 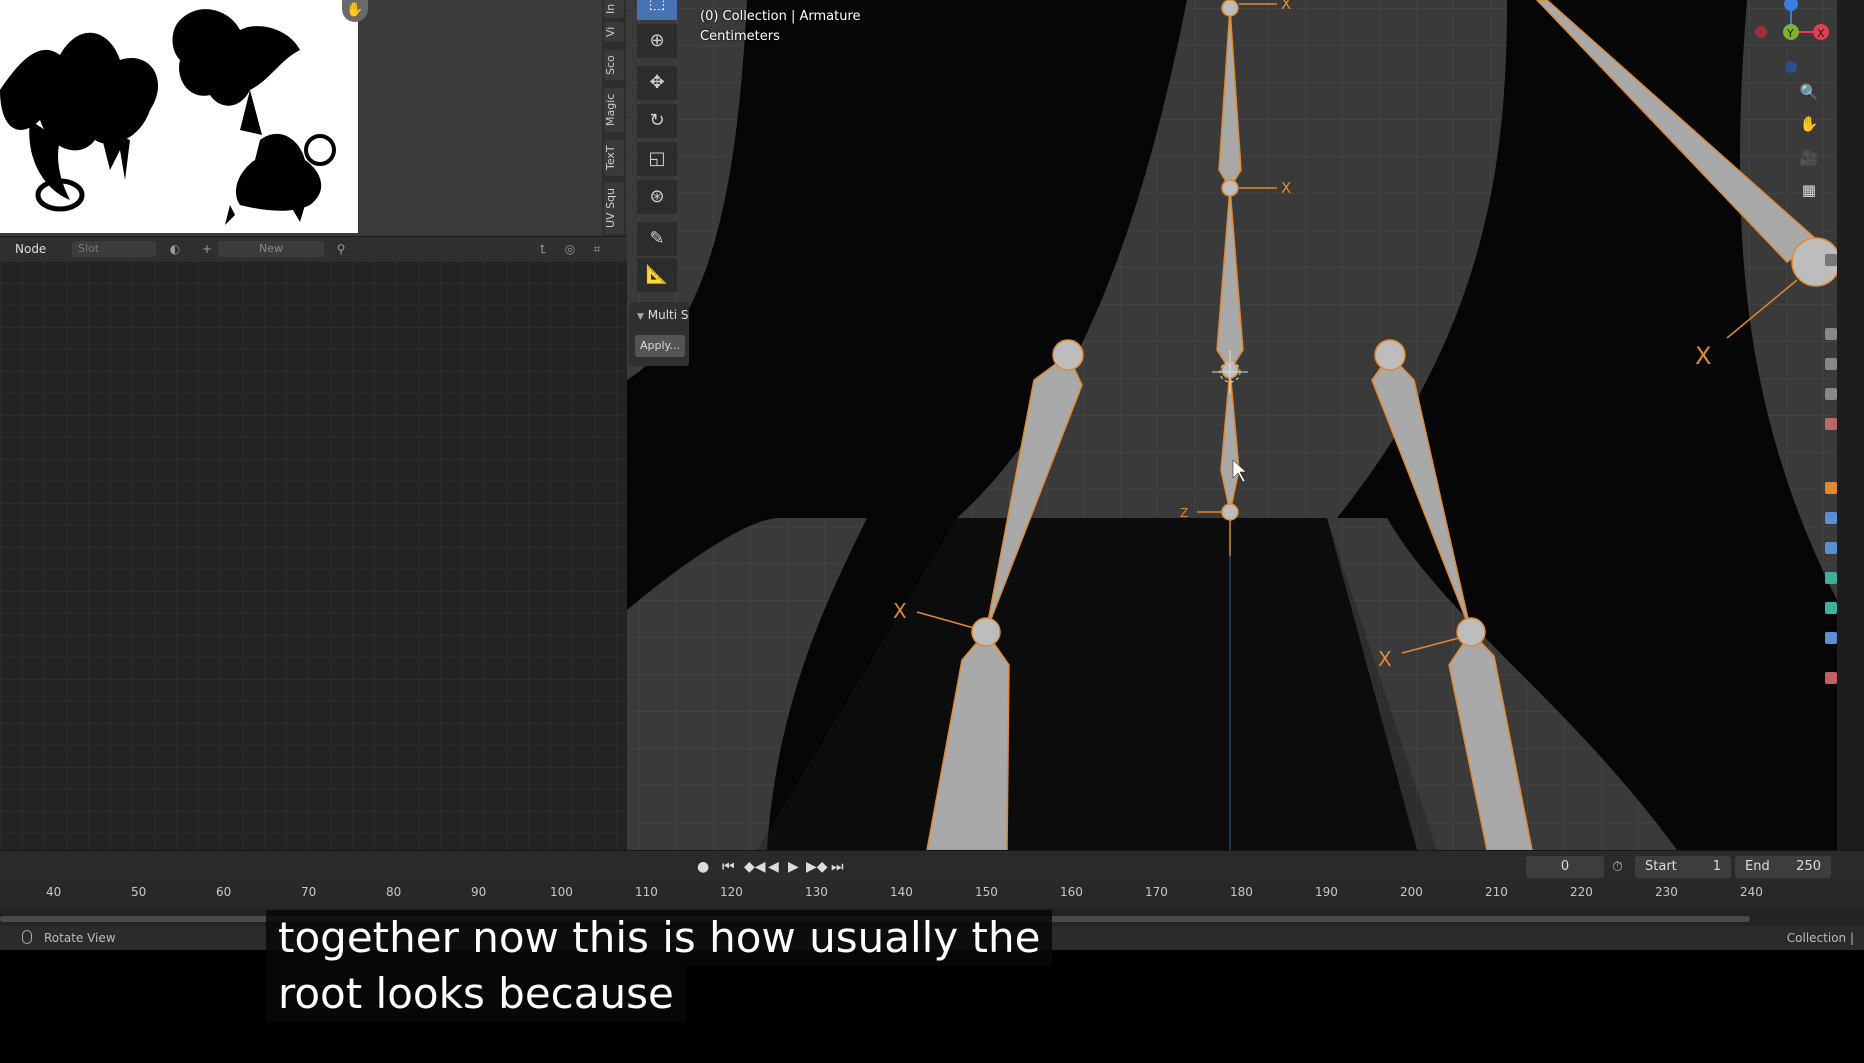 I want to click on navigation-gizmo: X Y 🔍 ✋ 🎥 ▦, so click(x=1782, y=110).